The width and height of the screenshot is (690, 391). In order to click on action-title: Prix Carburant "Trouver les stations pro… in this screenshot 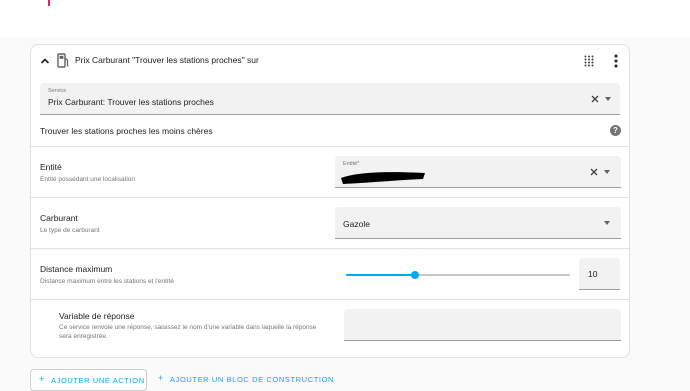, I will do `click(167, 60)`.